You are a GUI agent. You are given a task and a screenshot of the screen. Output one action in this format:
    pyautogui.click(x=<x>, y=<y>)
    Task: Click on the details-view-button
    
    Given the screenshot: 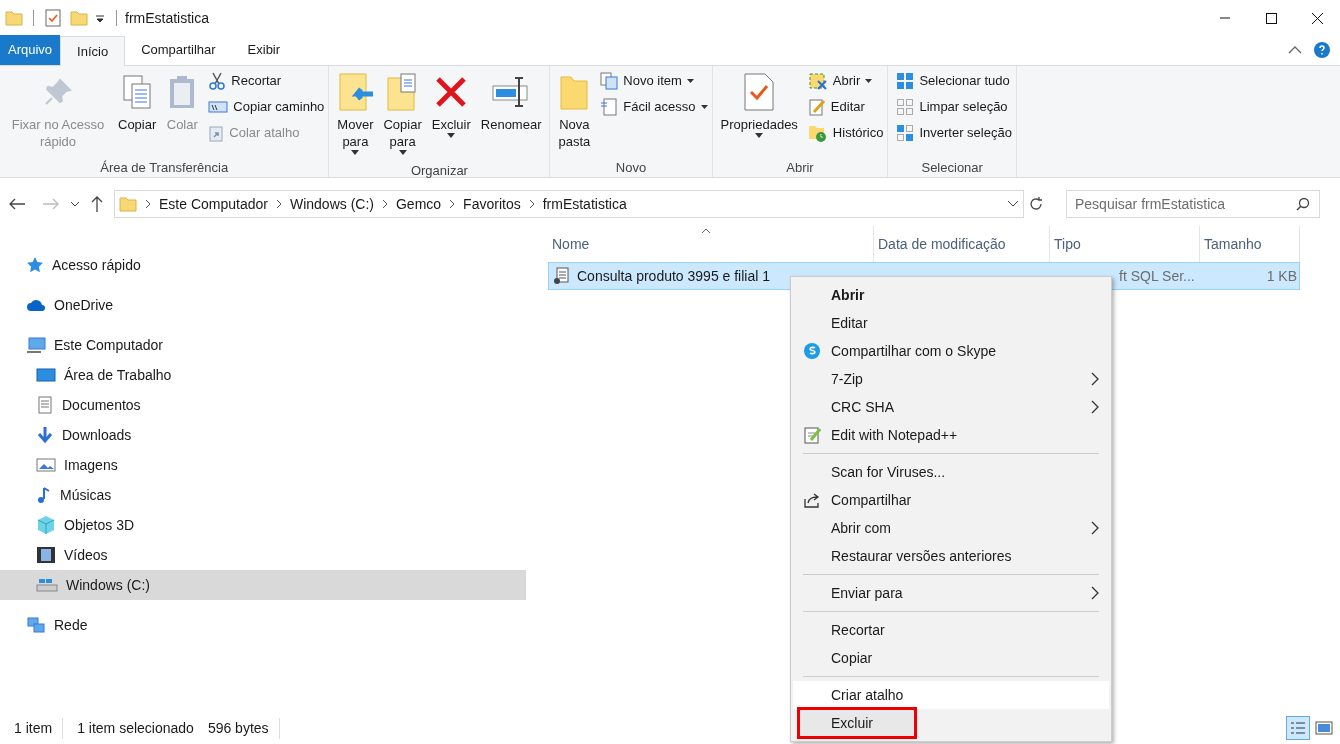 What is the action you would take?
    pyautogui.click(x=1298, y=728)
    